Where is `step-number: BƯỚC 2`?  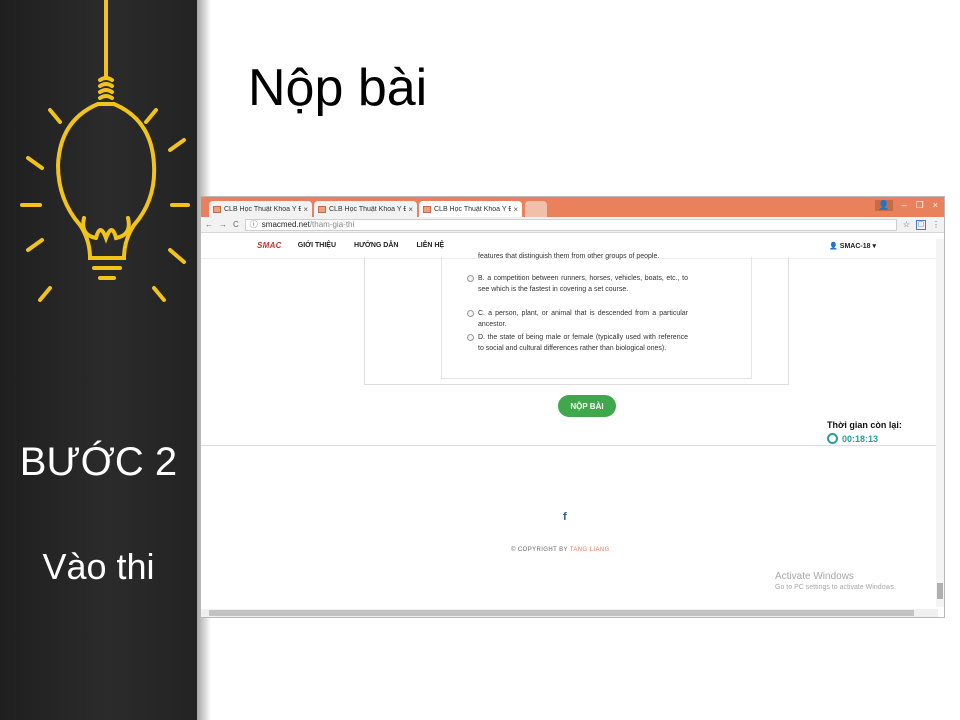
step-number: BƯỚC 2 is located at coordinates (98, 462).